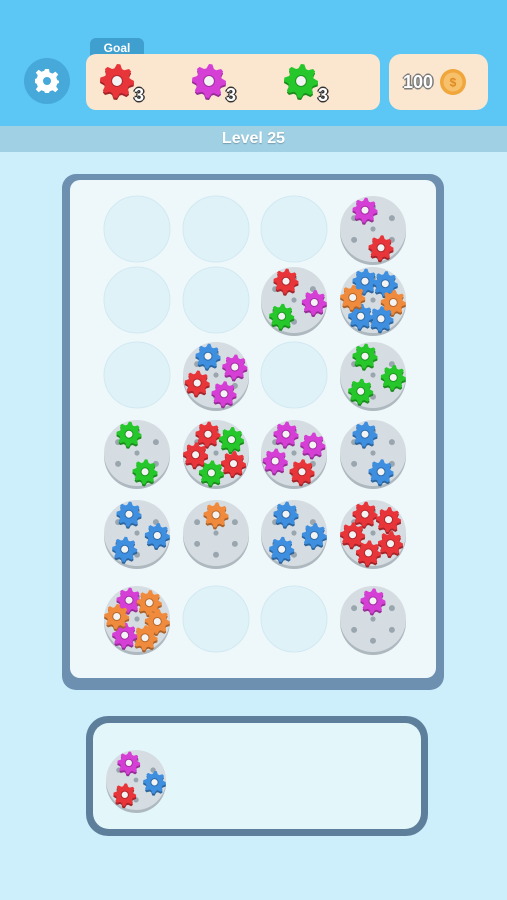 This screenshot has width=507, height=900. What do you see at coordinates (257, 776) in the screenshot?
I see `holding-tray` at bounding box center [257, 776].